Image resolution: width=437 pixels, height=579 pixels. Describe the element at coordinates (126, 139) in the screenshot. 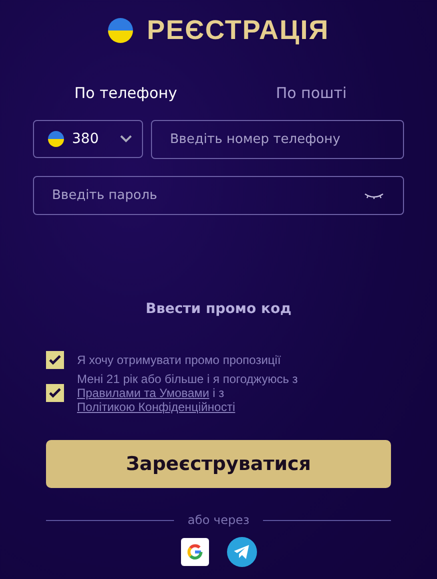

I see `chevron-down-icon` at that location.